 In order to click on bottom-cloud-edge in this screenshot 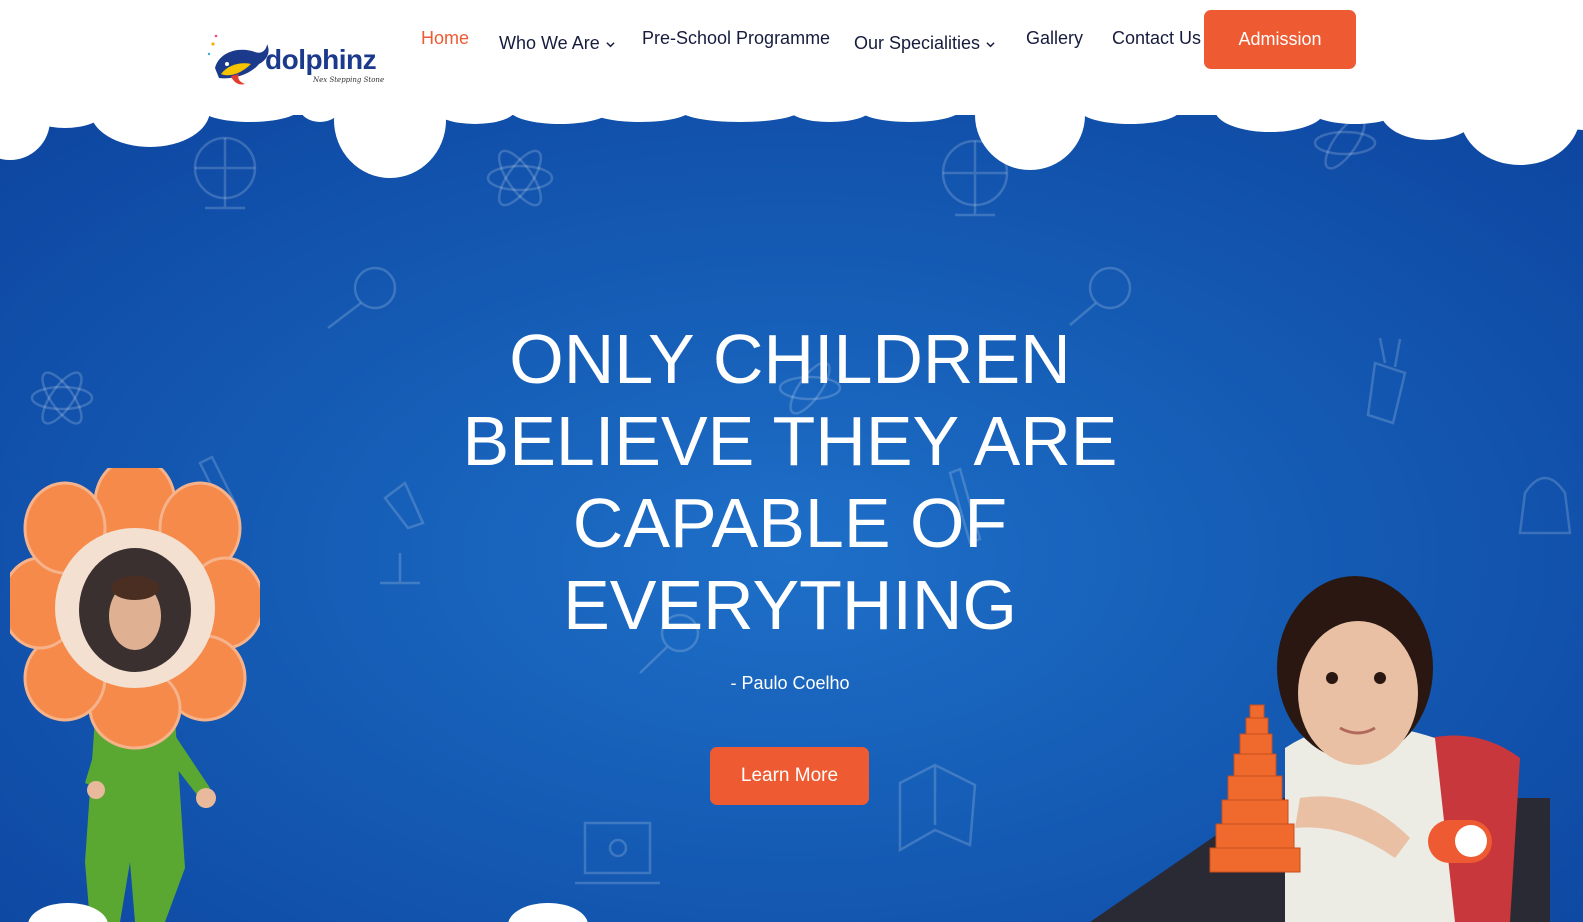, I will do `click(308, 912)`.